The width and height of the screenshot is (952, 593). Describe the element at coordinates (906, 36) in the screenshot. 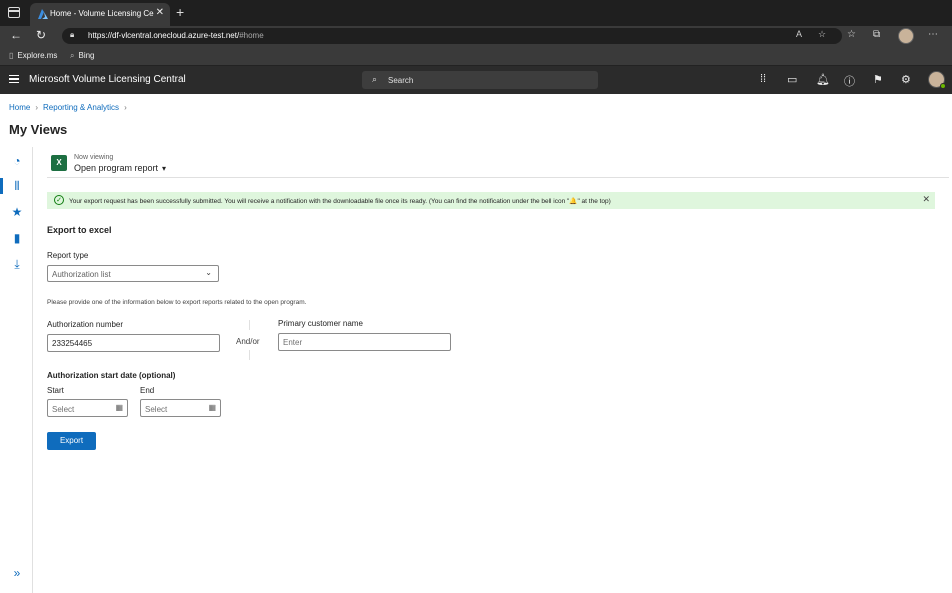

I see `browser-profile-avatar` at that location.